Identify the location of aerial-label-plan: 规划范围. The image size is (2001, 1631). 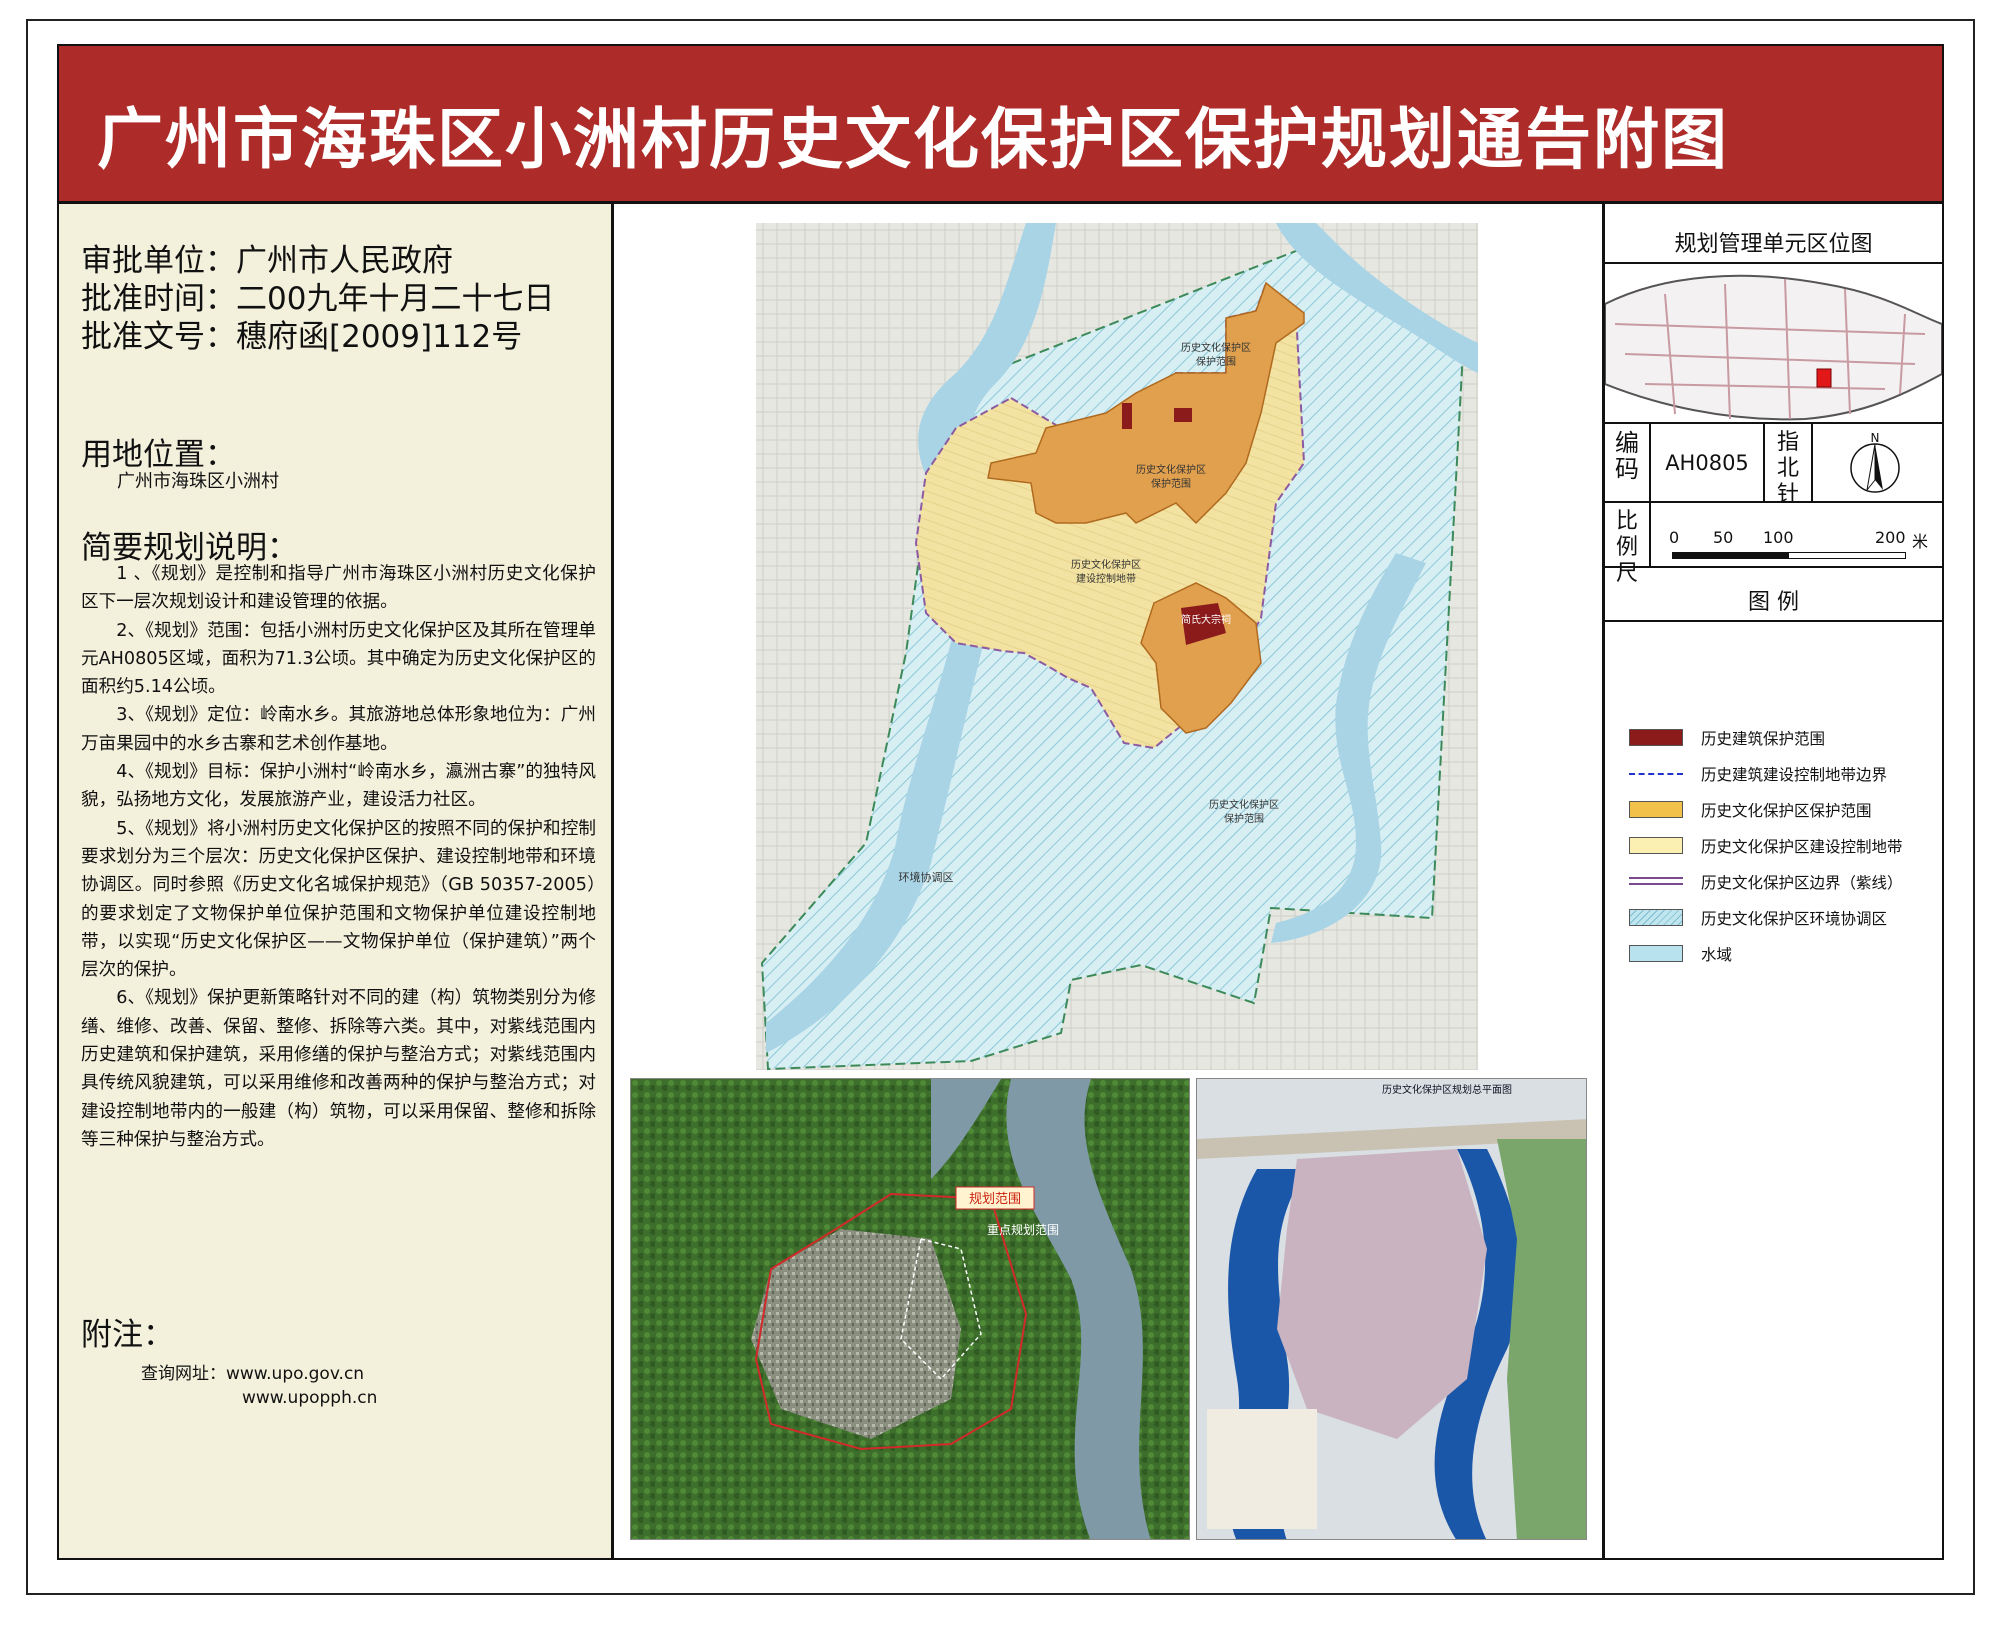
(995, 1199).